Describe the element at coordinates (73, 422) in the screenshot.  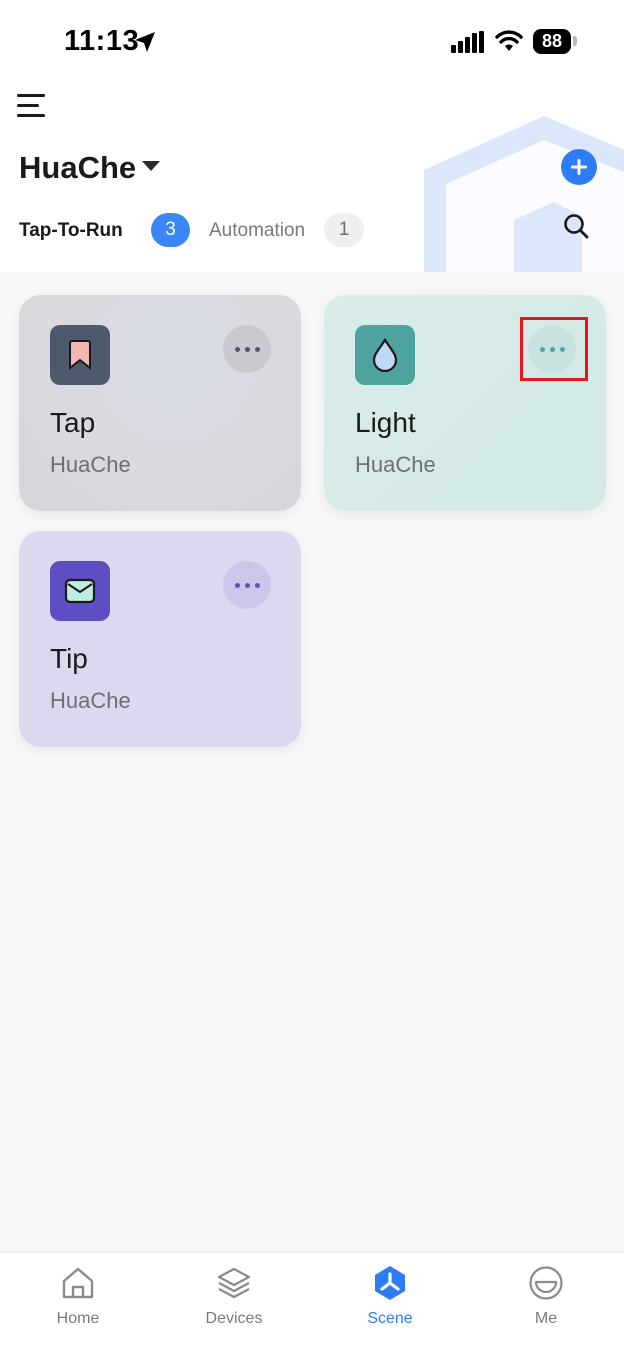
I see `scene-name: Tap` at that location.